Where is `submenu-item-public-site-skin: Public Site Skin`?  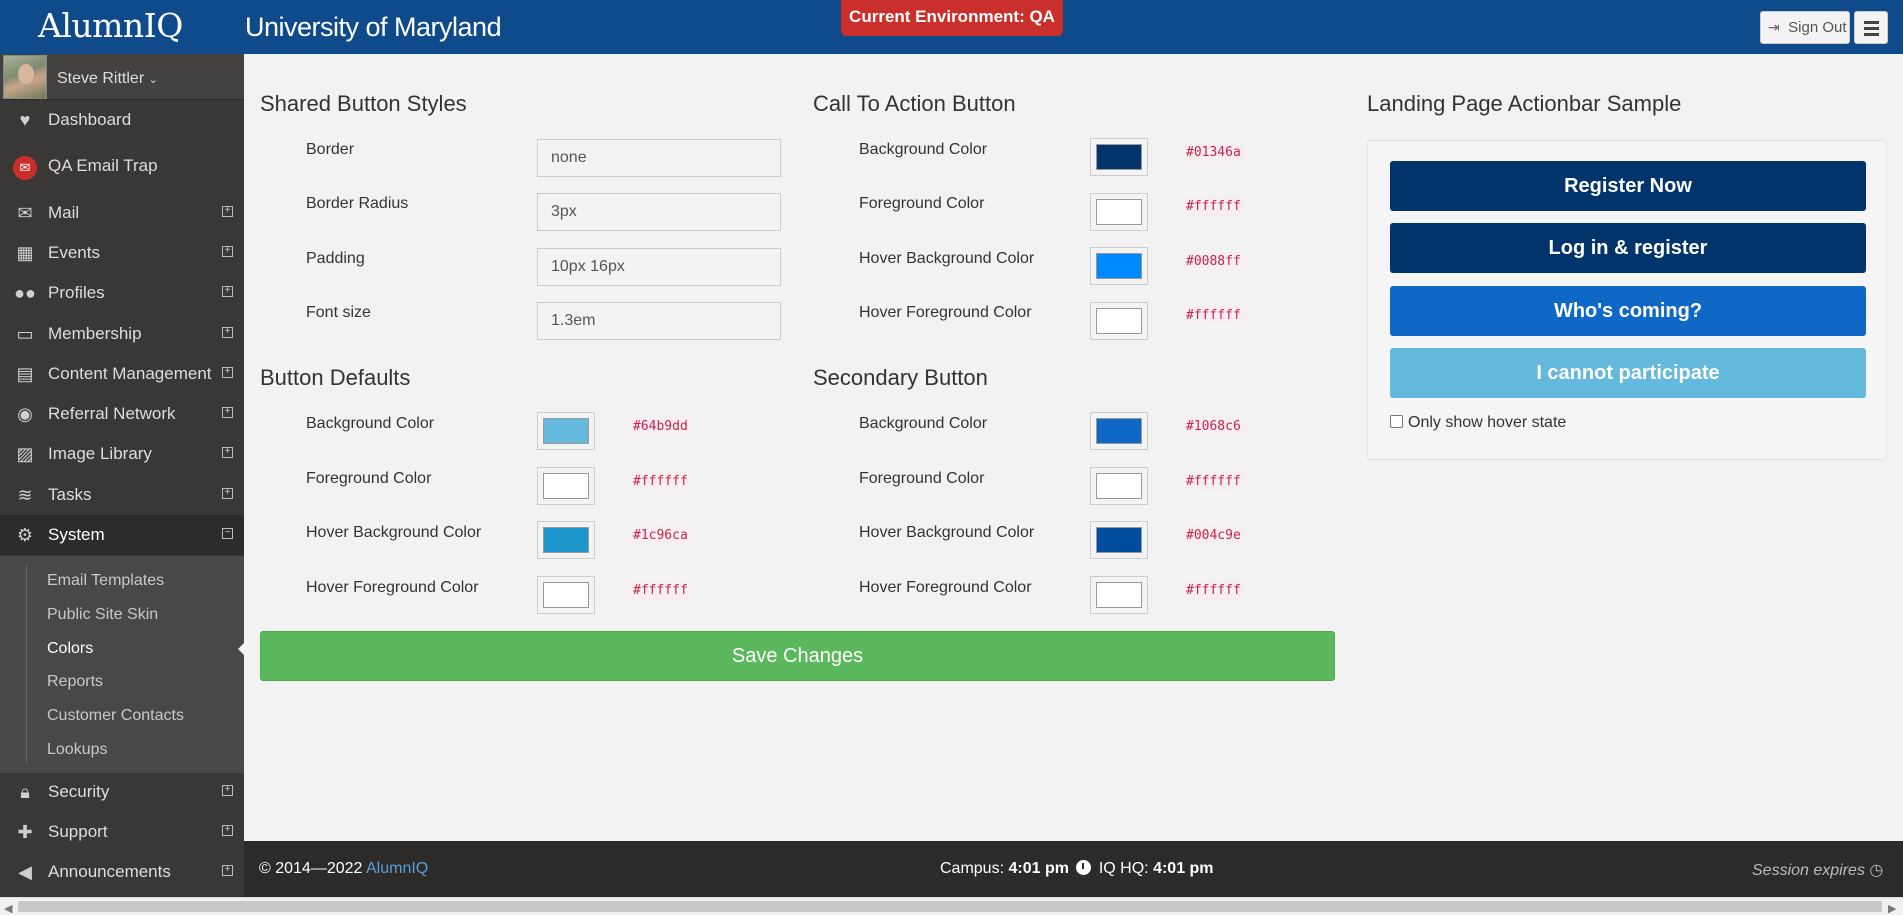 submenu-item-public-site-skin: Public Site Skin is located at coordinates (102, 615).